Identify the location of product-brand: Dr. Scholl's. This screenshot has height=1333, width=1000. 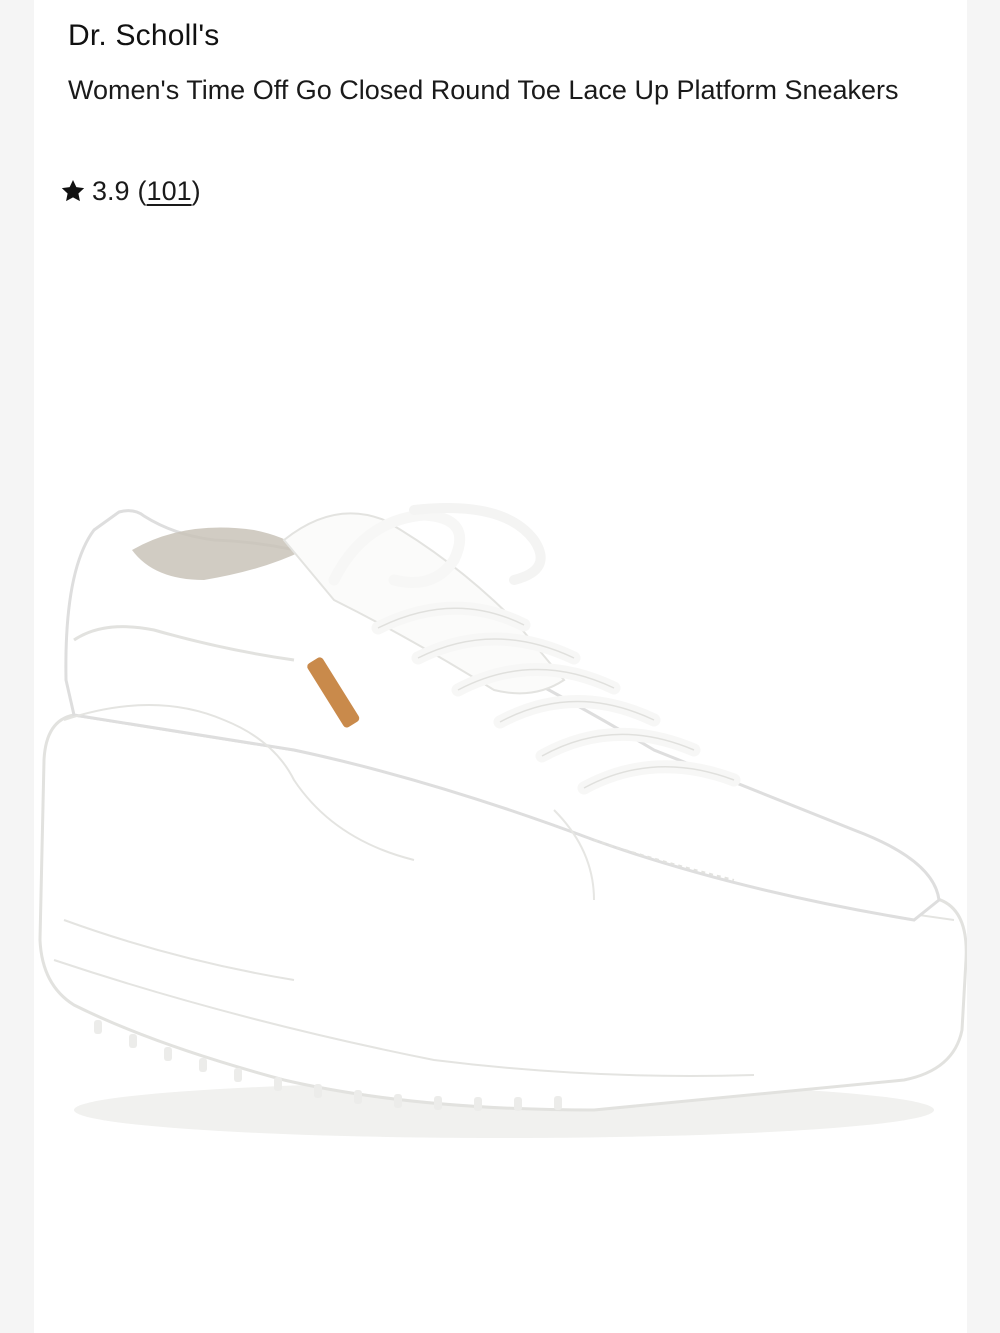
(144, 36).